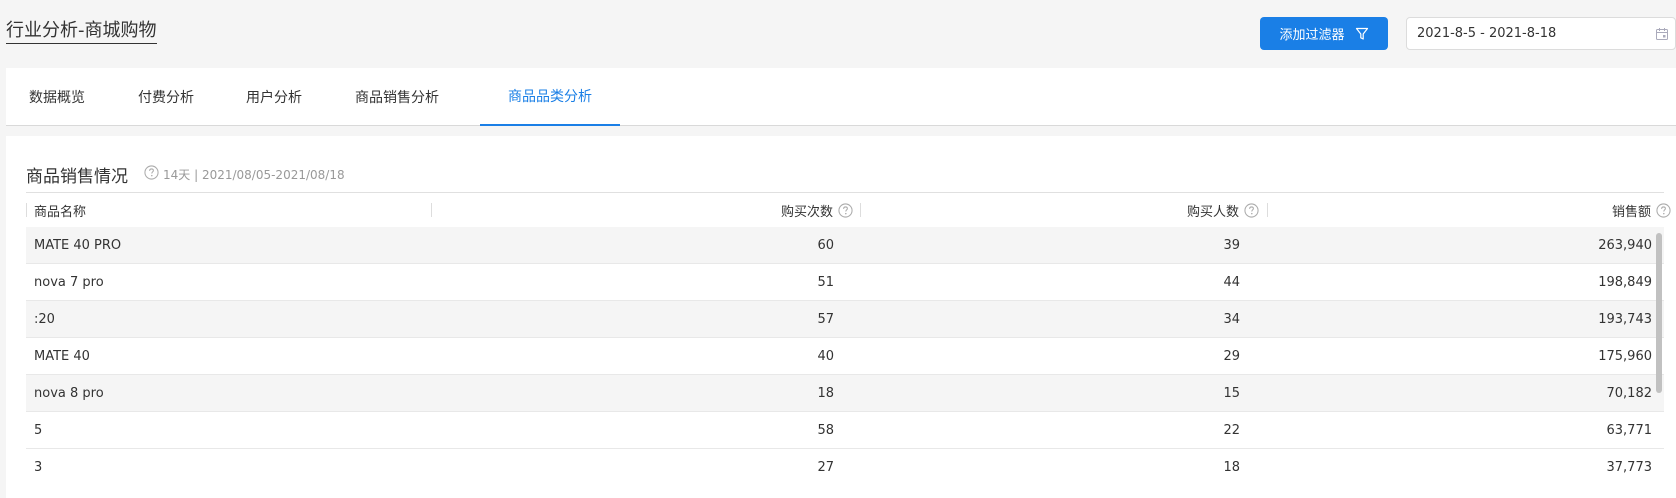  Describe the element at coordinates (1046, 210) in the screenshot. I see `column-header-buyer-count: 购买人数` at that location.